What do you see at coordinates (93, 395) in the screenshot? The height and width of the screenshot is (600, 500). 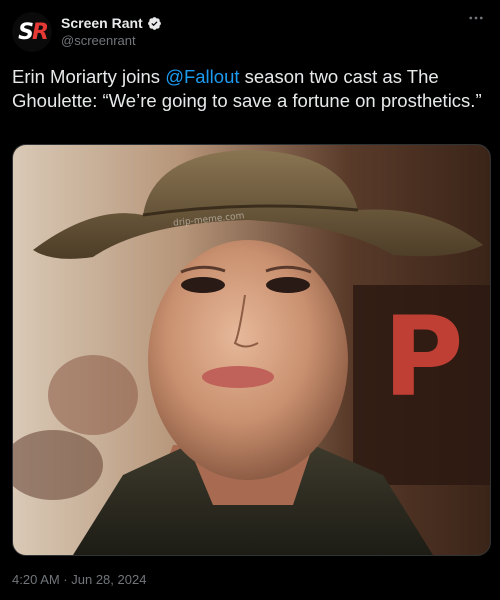 I see `blurred-sign-left` at bounding box center [93, 395].